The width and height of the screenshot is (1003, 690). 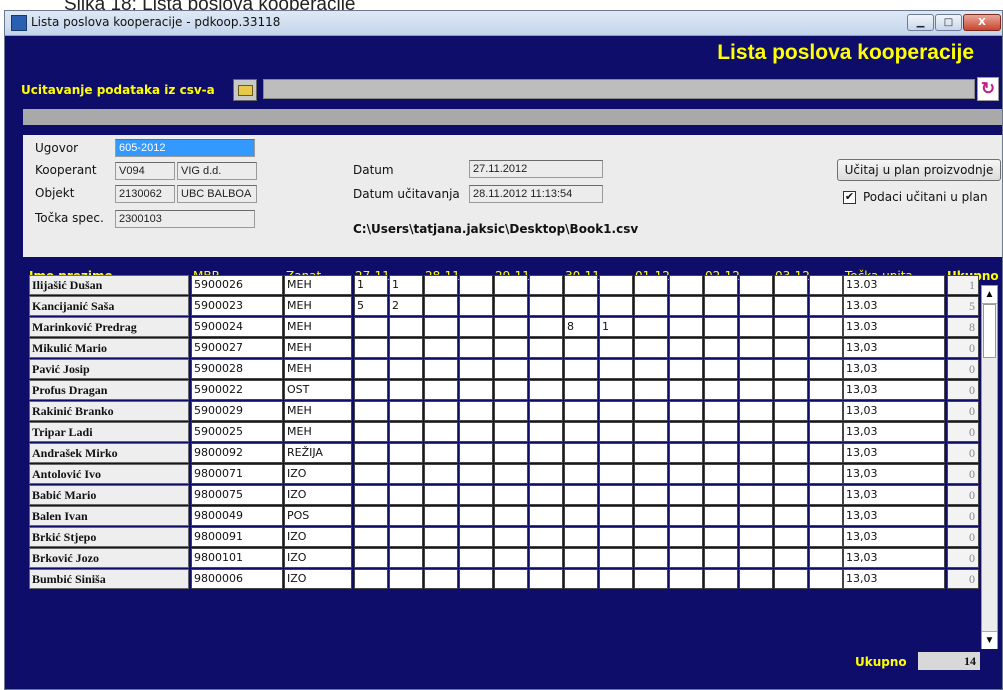 I want to click on tocka-spec-field: 2300103, so click(x=185, y=219).